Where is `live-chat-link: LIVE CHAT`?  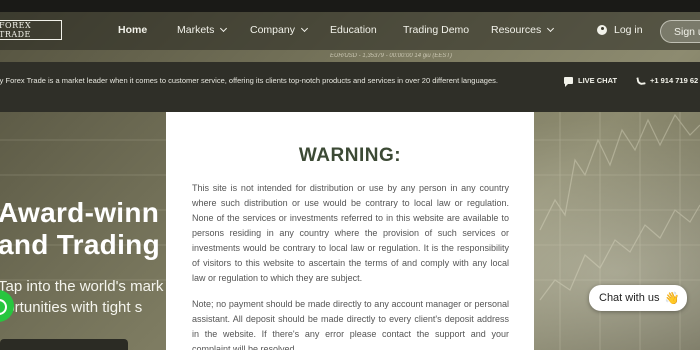 live-chat-link: LIVE CHAT is located at coordinates (591, 81).